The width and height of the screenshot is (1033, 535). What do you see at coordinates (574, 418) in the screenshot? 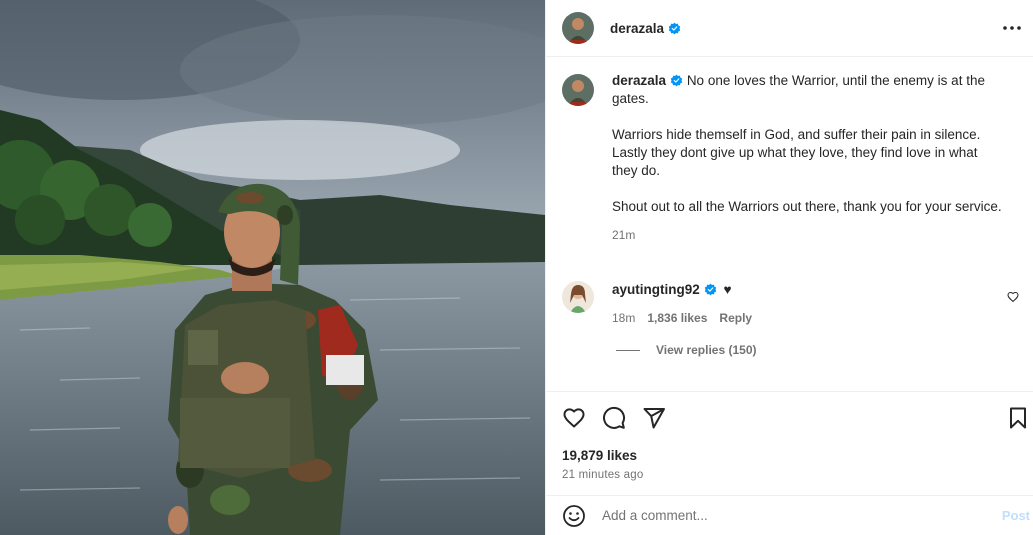
I see `heart-icon` at bounding box center [574, 418].